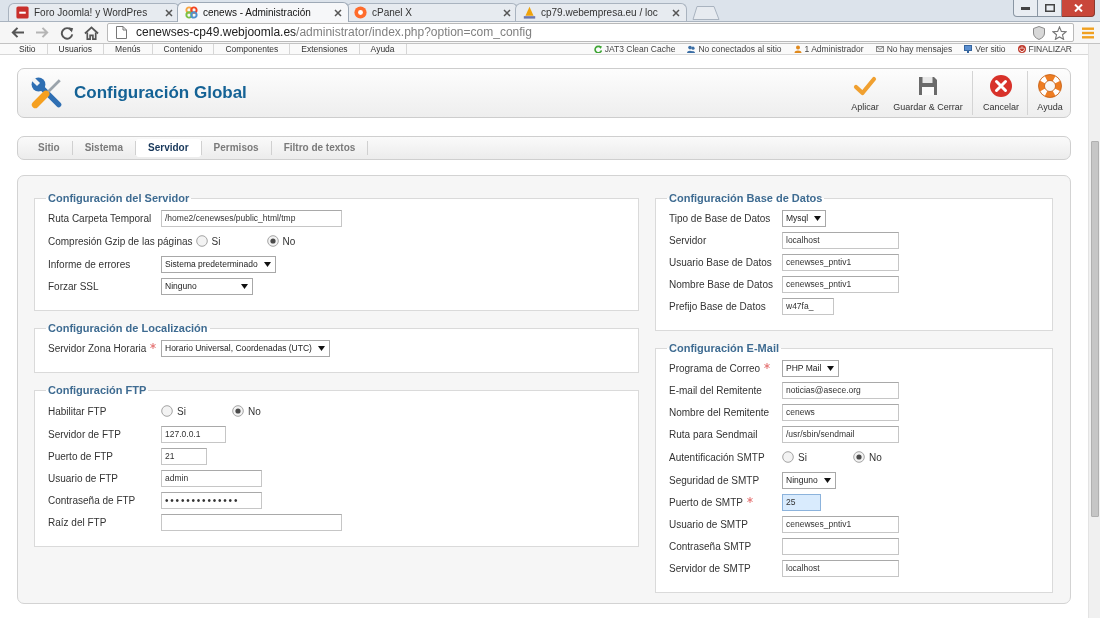 The width and height of the screenshot is (1100, 618). What do you see at coordinates (94, 12) in the screenshot?
I see `browser-tab: Foro Joomla! y WordPres` at bounding box center [94, 12].